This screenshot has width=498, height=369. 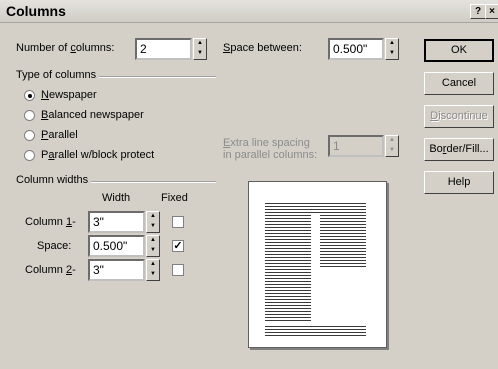 I want to click on ok-button: OK, so click(x=459, y=50).